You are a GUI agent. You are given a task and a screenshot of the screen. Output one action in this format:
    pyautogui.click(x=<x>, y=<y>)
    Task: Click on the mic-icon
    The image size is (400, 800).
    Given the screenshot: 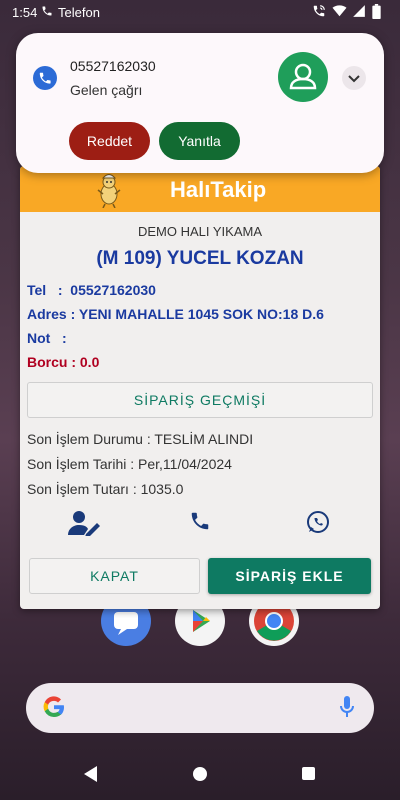 What is the action you would take?
    pyautogui.click(x=347, y=707)
    